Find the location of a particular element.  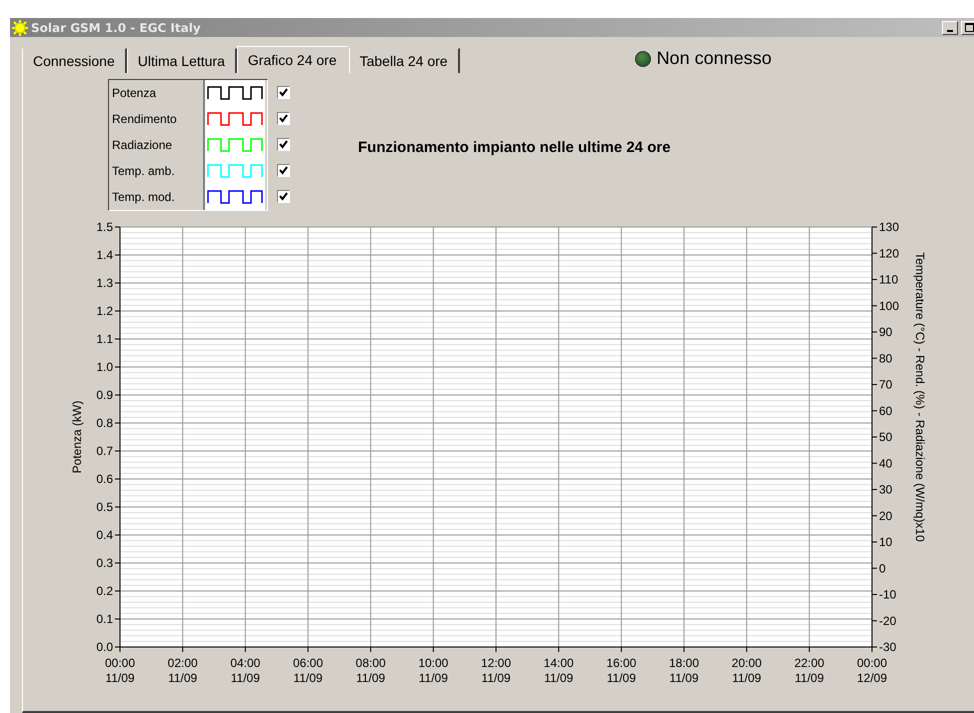

y-axis-title: Potenza (kW) is located at coordinates (77, 437).